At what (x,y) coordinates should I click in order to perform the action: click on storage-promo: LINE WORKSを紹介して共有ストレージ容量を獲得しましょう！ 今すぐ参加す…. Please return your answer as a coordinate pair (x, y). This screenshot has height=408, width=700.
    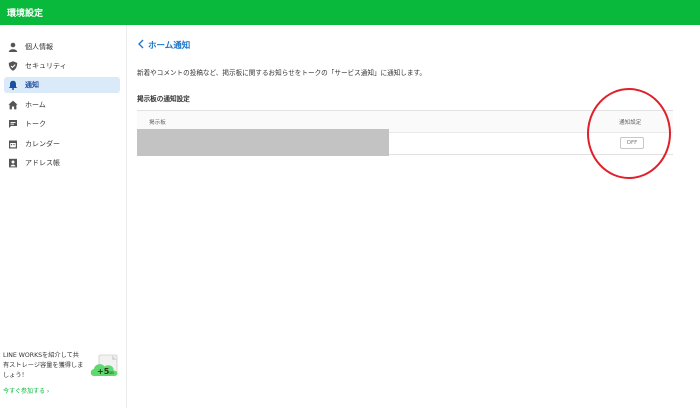
    Looking at the image, I should click on (63, 376).